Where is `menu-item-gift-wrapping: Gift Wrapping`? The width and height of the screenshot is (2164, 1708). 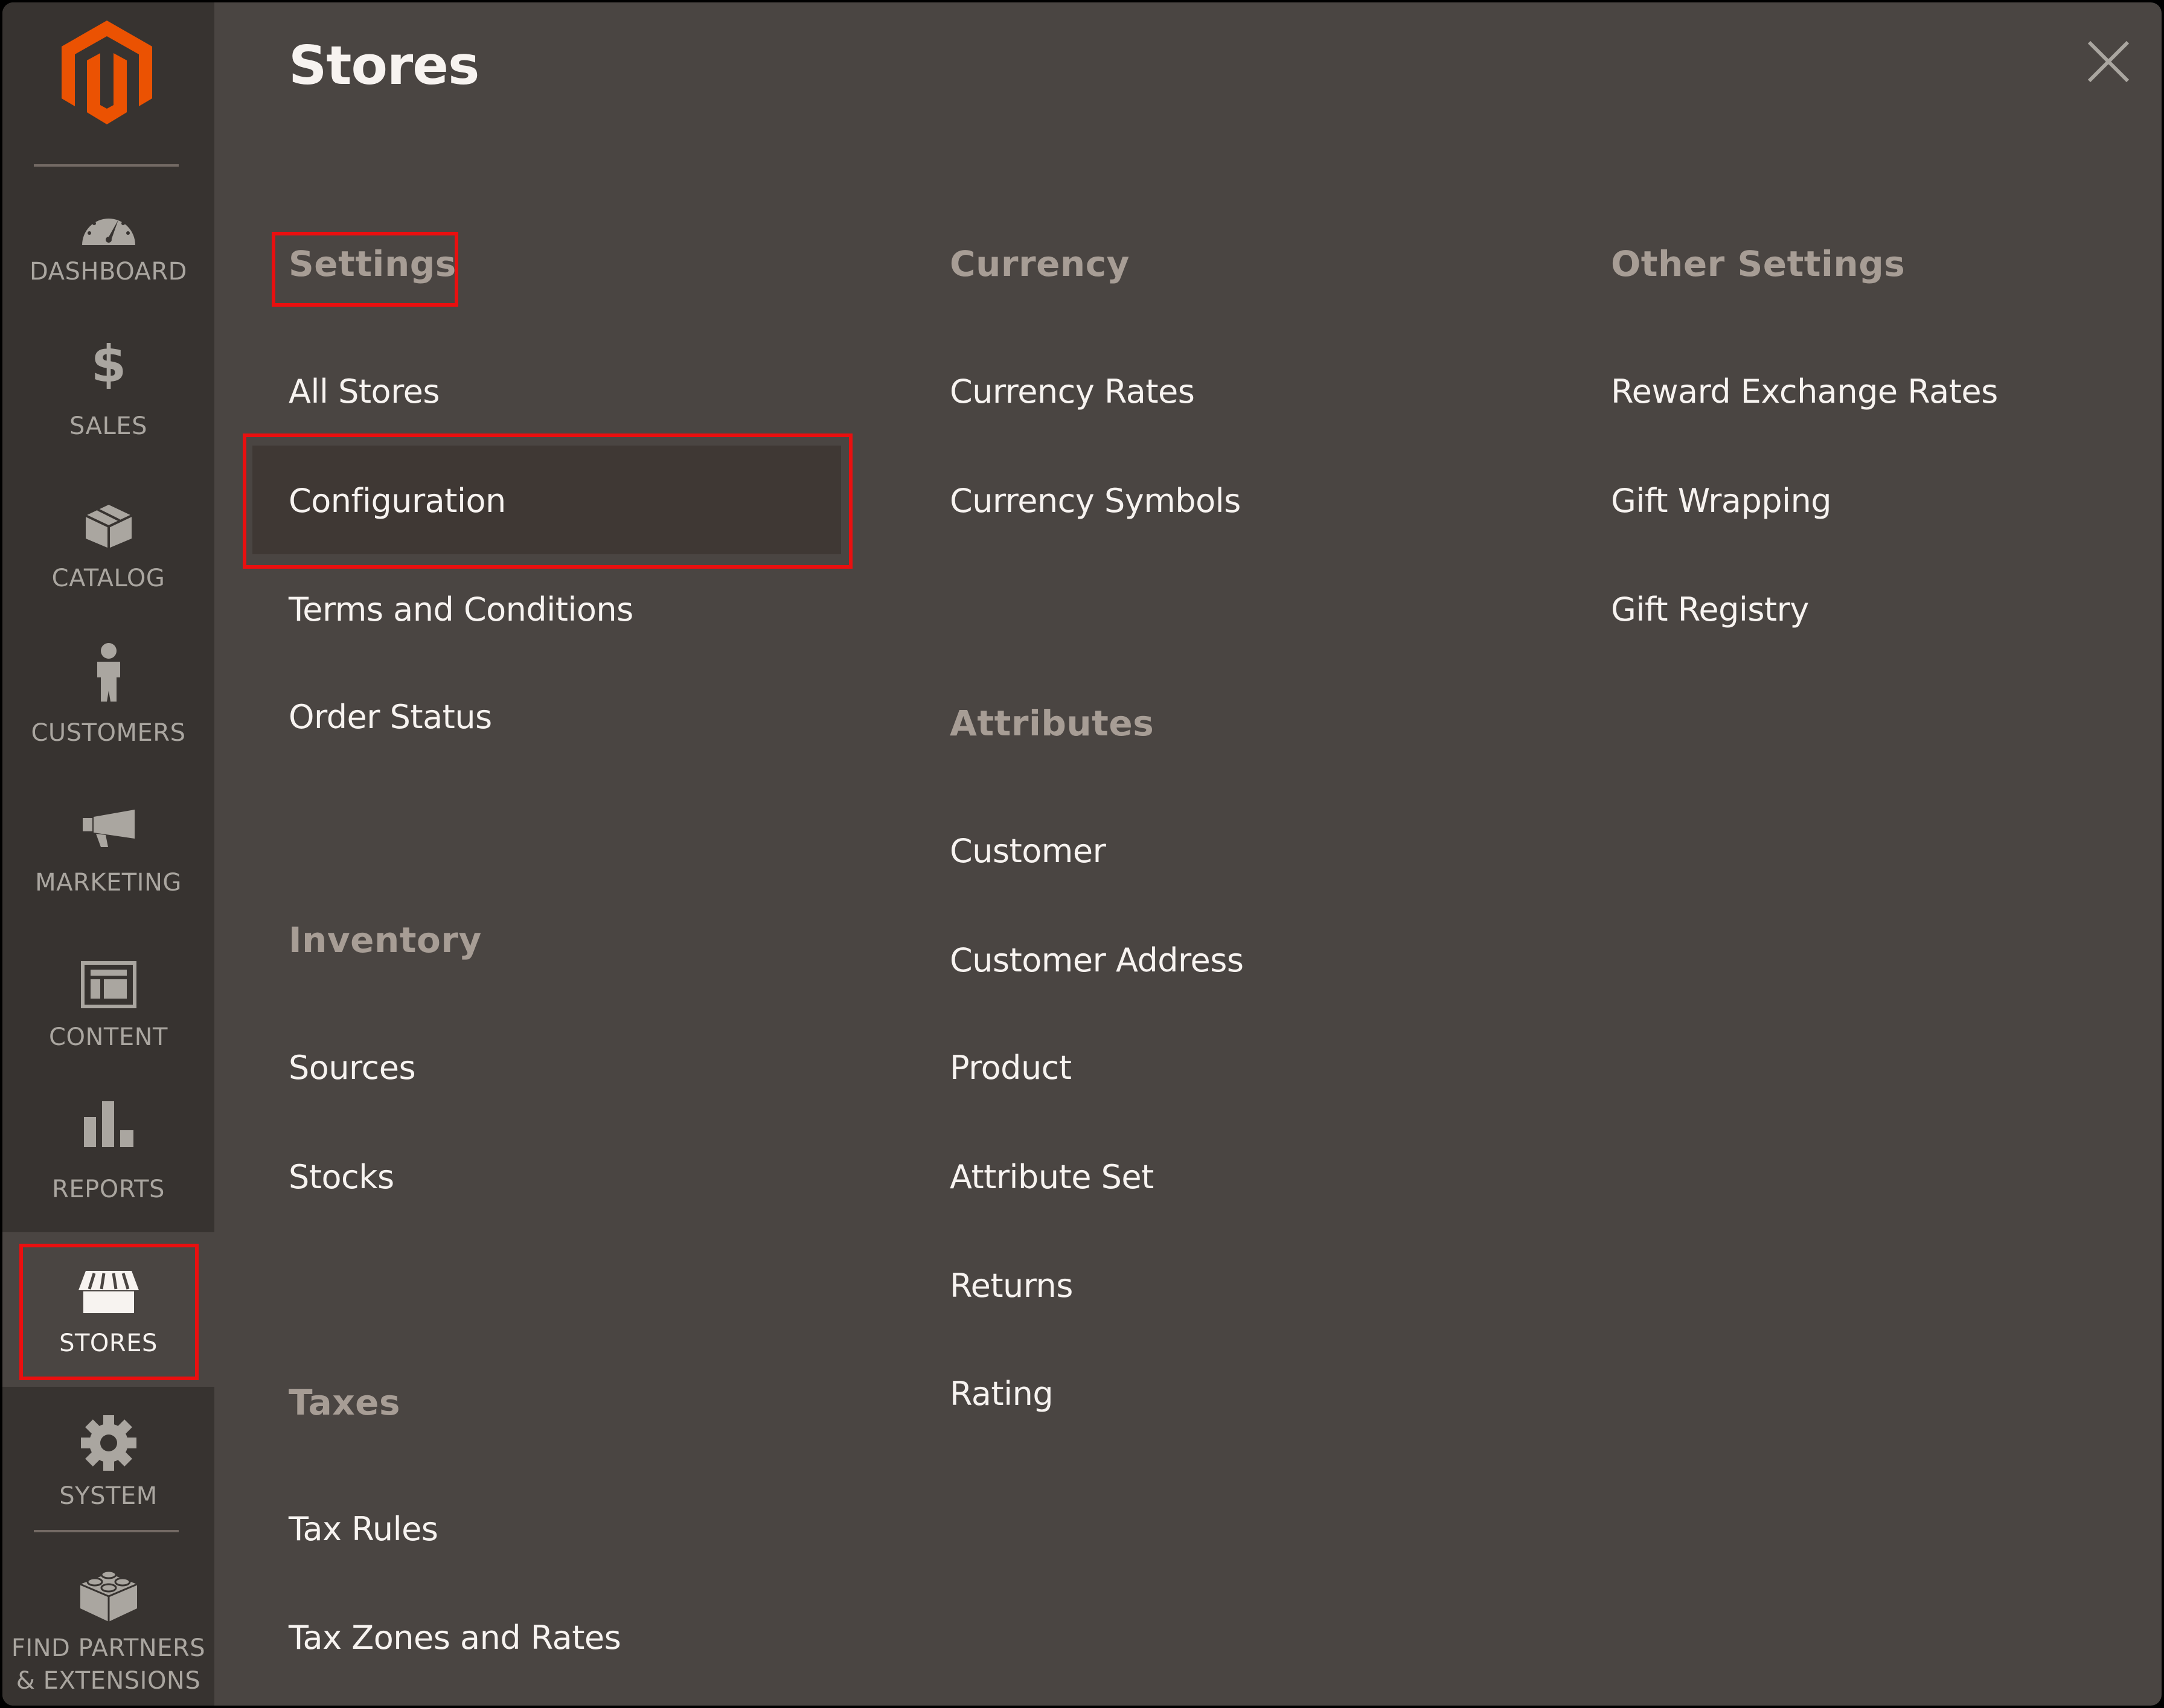 menu-item-gift-wrapping: Gift Wrapping is located at coordinates (1722, 501).